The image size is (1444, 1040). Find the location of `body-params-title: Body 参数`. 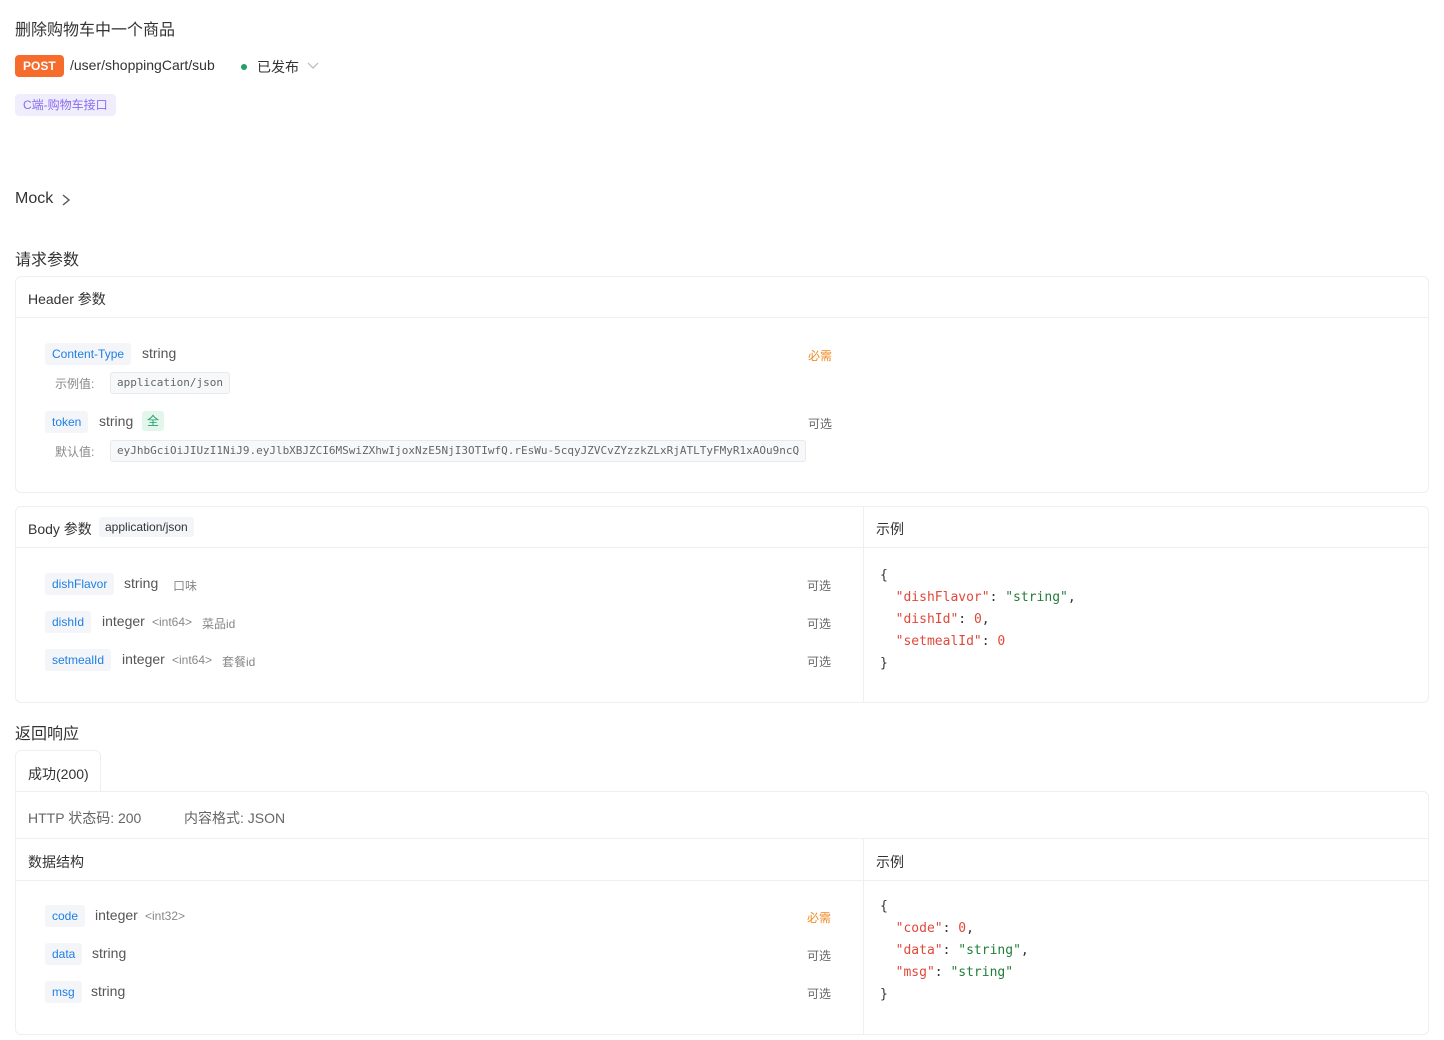

body-params-title: Body 参数 is located at coordinates (60, 529).